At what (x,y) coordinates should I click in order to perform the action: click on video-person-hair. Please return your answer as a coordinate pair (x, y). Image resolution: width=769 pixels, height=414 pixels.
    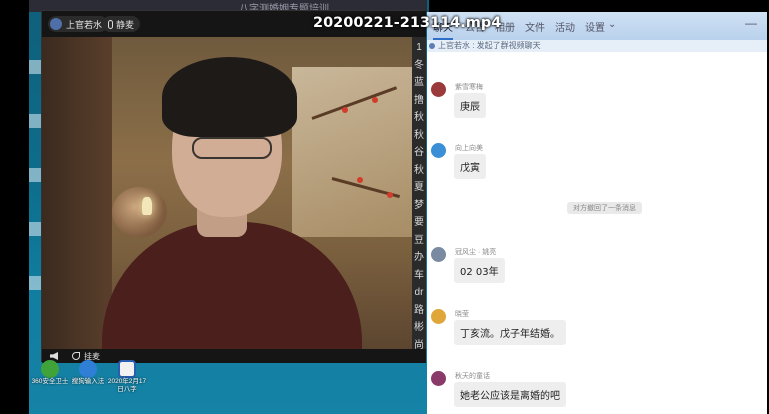
    Looking at the image, I should click on (229, 97).